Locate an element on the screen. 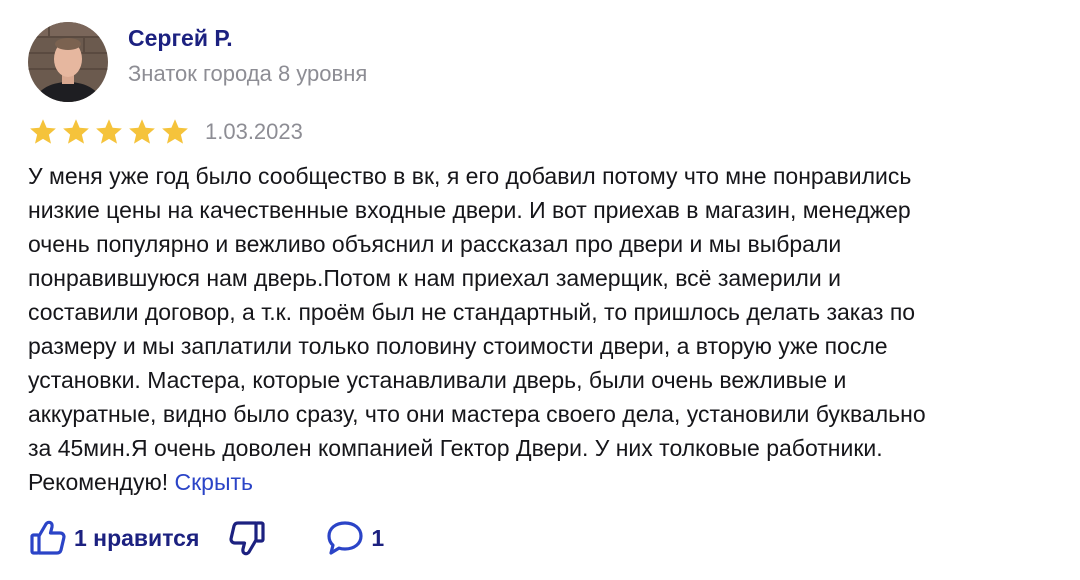  author-name: Сергей Р. is located at coordinates (247, 38).